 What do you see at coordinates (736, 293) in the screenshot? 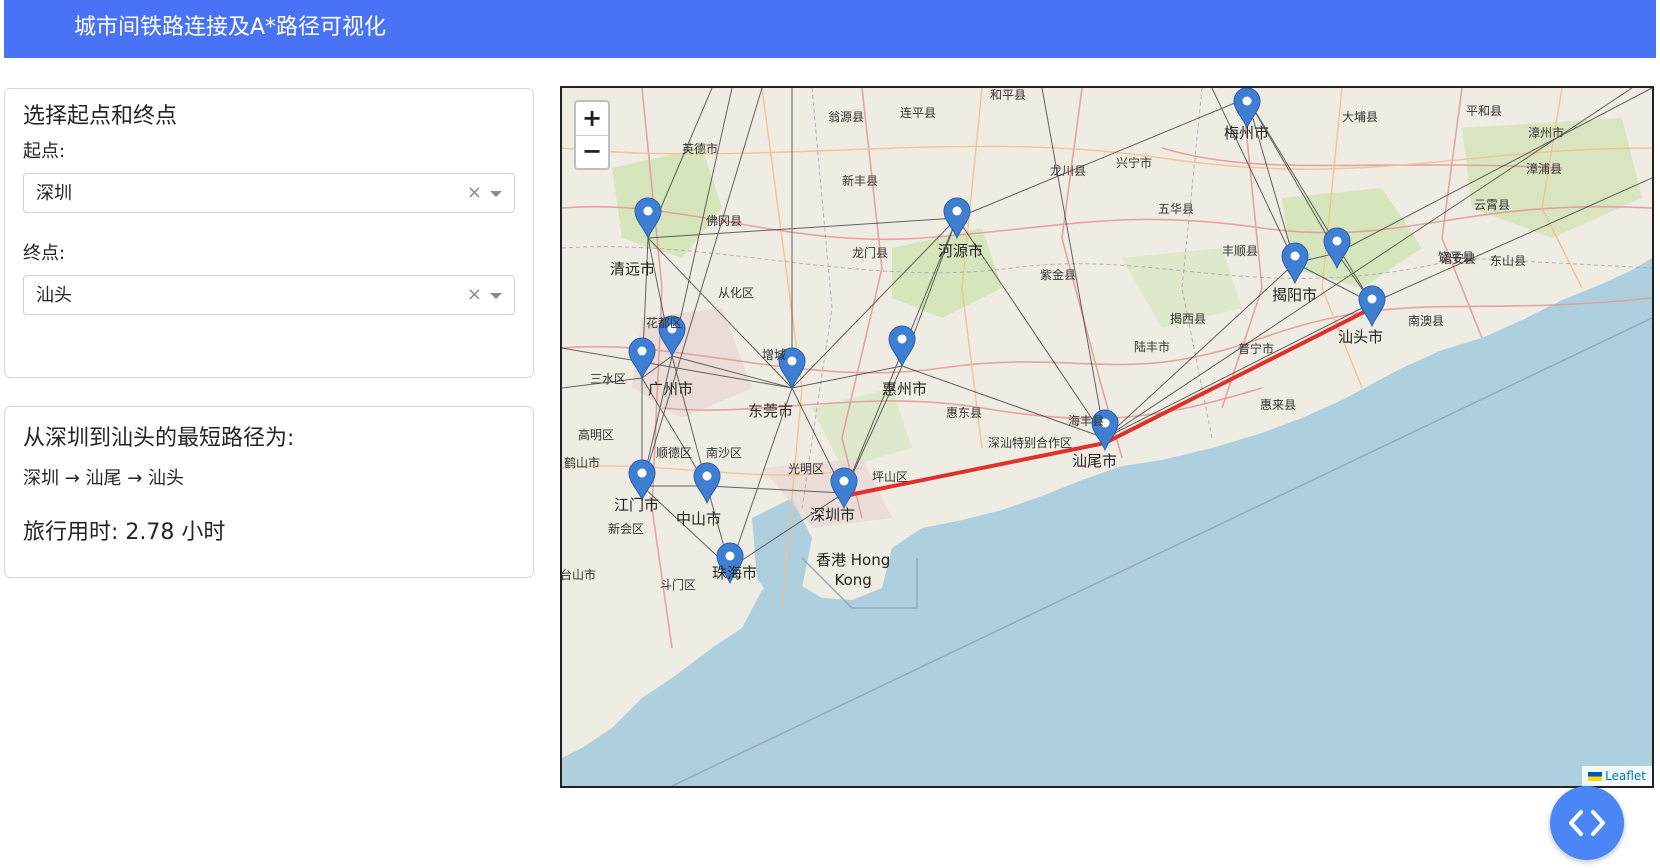
I see `map-label-conghua: 从化区` at bounding box center [736, 293].